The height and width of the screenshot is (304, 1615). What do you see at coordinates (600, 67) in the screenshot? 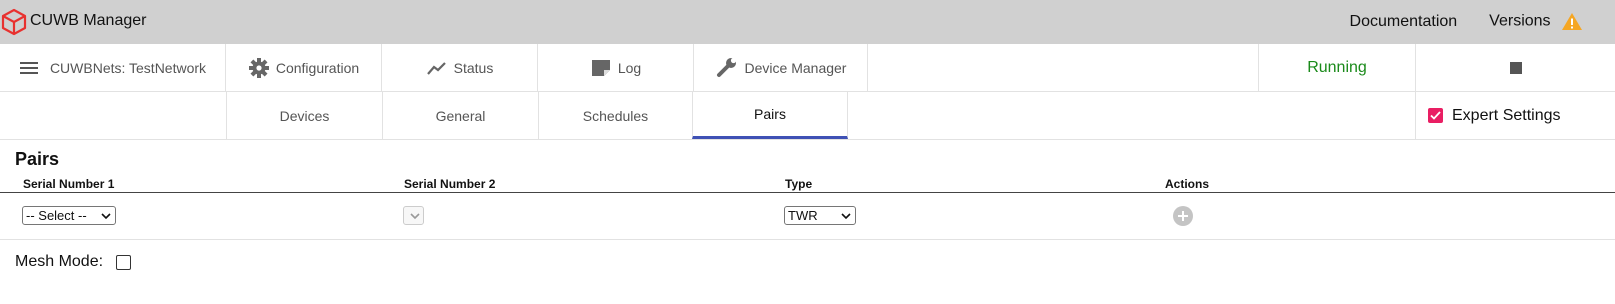
I see `note-icon` at bounding box center [600, 67].